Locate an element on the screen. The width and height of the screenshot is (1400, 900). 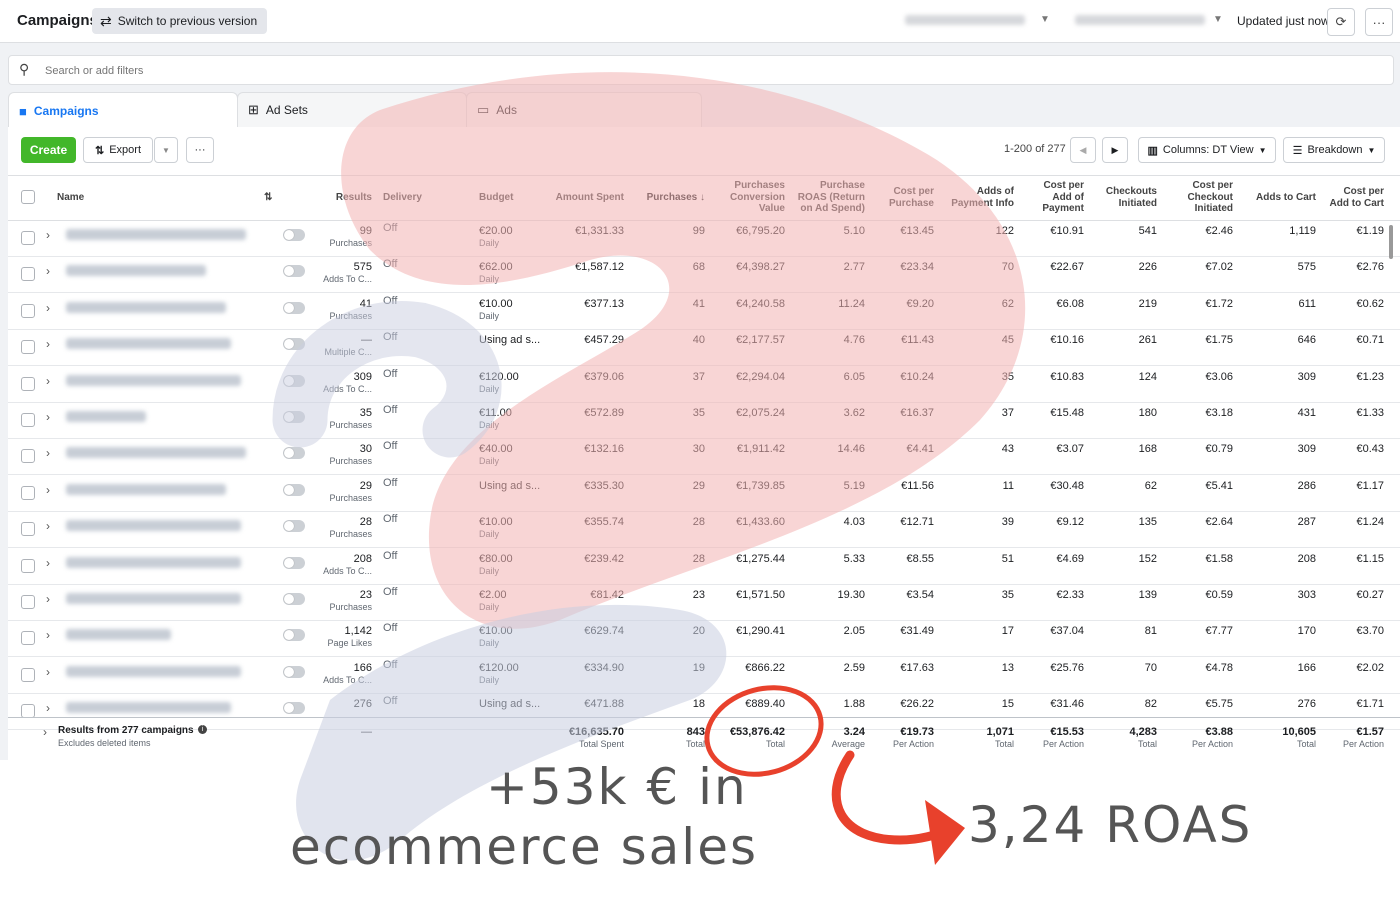
col-name: Name is located at coordinates (70, 198).